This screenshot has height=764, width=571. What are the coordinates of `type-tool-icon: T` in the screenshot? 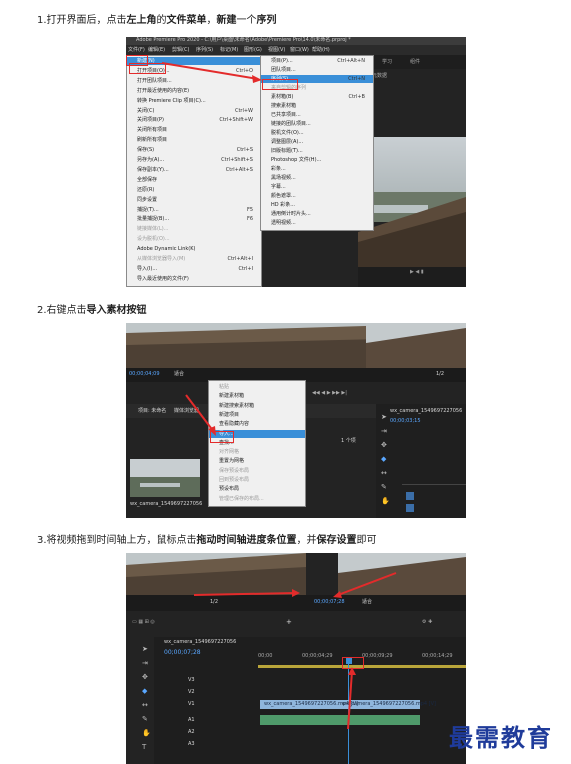 It's located at (144, 747).